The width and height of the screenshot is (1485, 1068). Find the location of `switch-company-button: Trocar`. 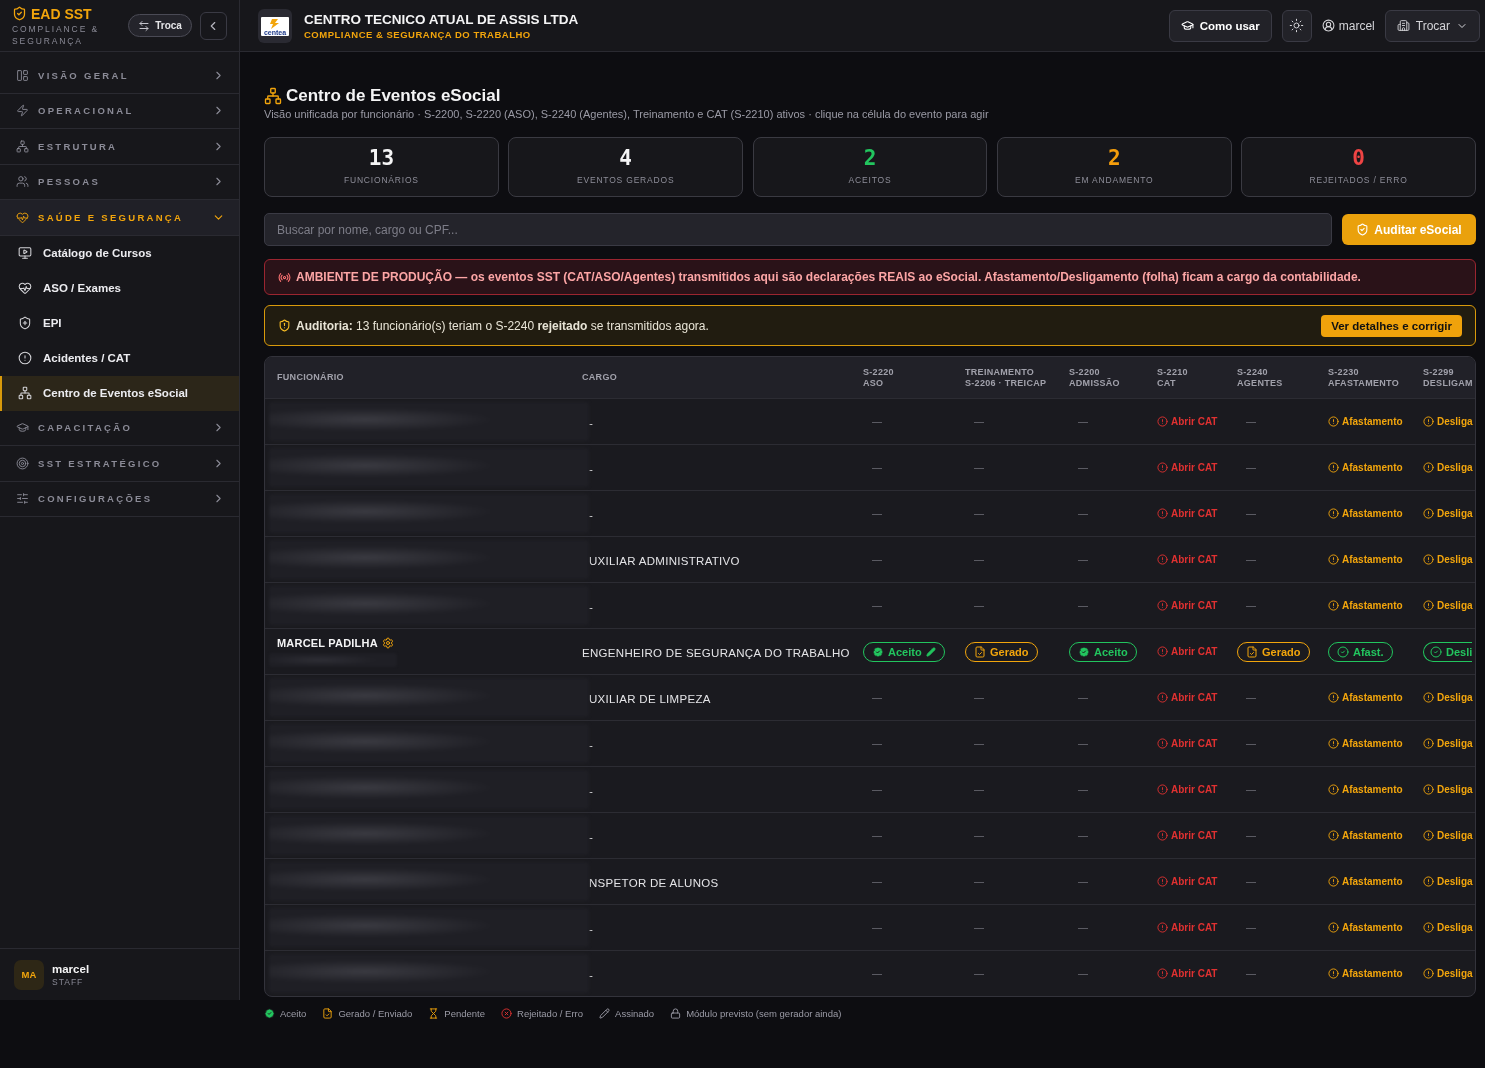

switch-company-button: Trocar is located at coordinates (1432, 25).